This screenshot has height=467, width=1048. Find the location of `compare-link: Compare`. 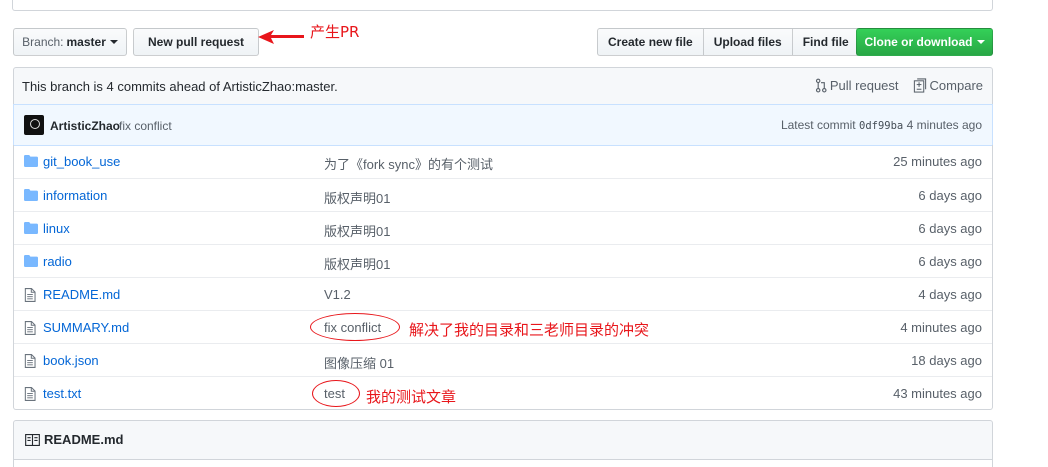

compare-link: Compare is located at coordinates (948, 85).